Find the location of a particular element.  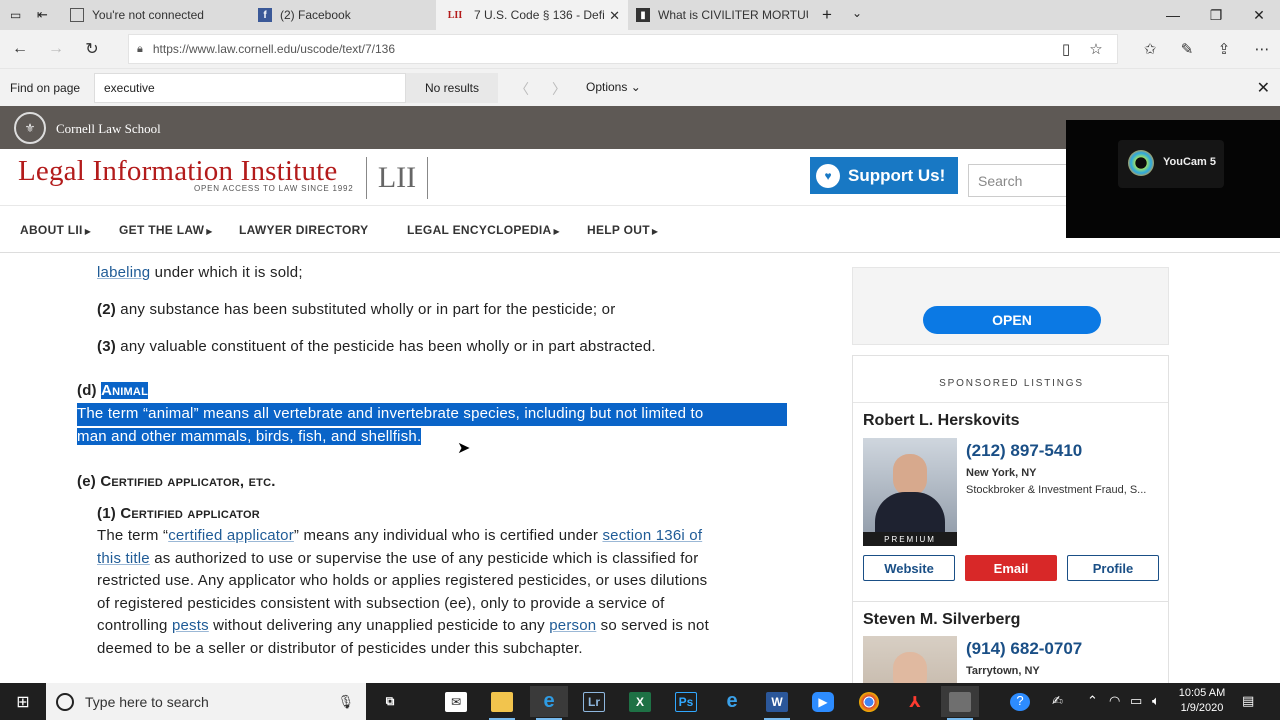

lawyer-phone: (212) 897-5410 is located at coordinates (1024, 451).